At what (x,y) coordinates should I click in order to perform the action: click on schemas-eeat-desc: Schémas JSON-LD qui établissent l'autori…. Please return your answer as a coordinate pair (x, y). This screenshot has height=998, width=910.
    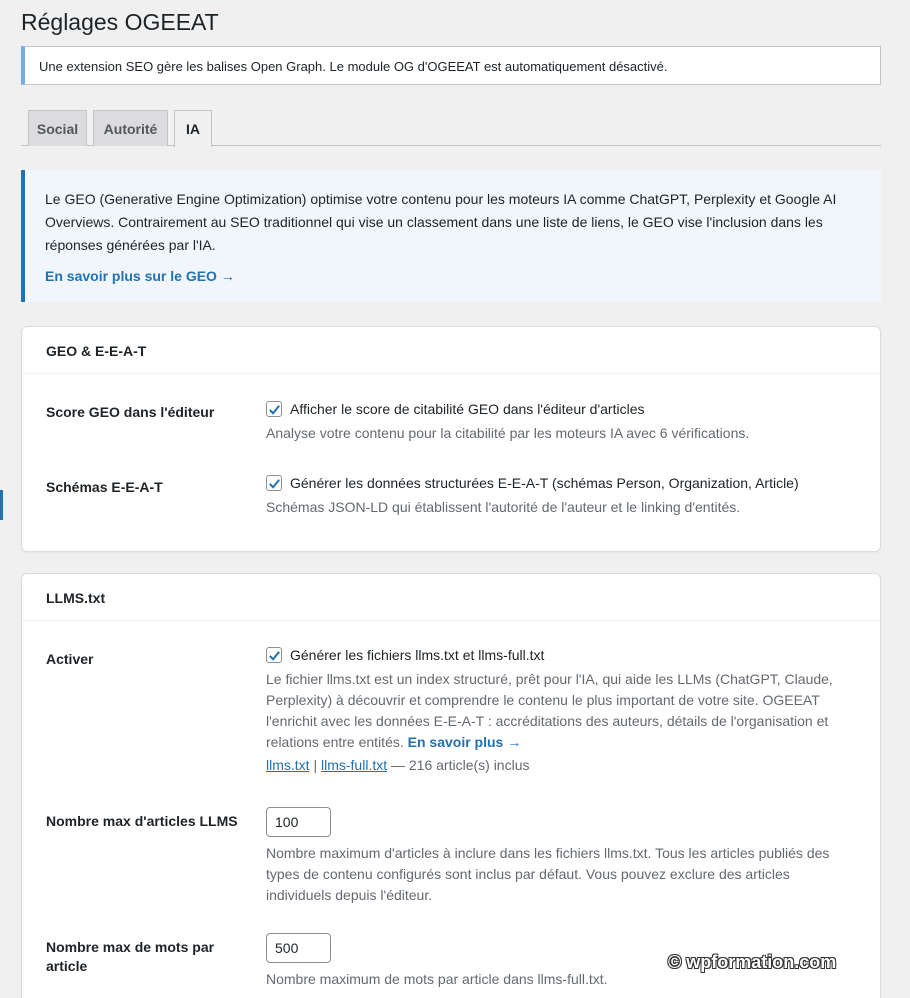
    Looking at the image, I should click on (503, 507).